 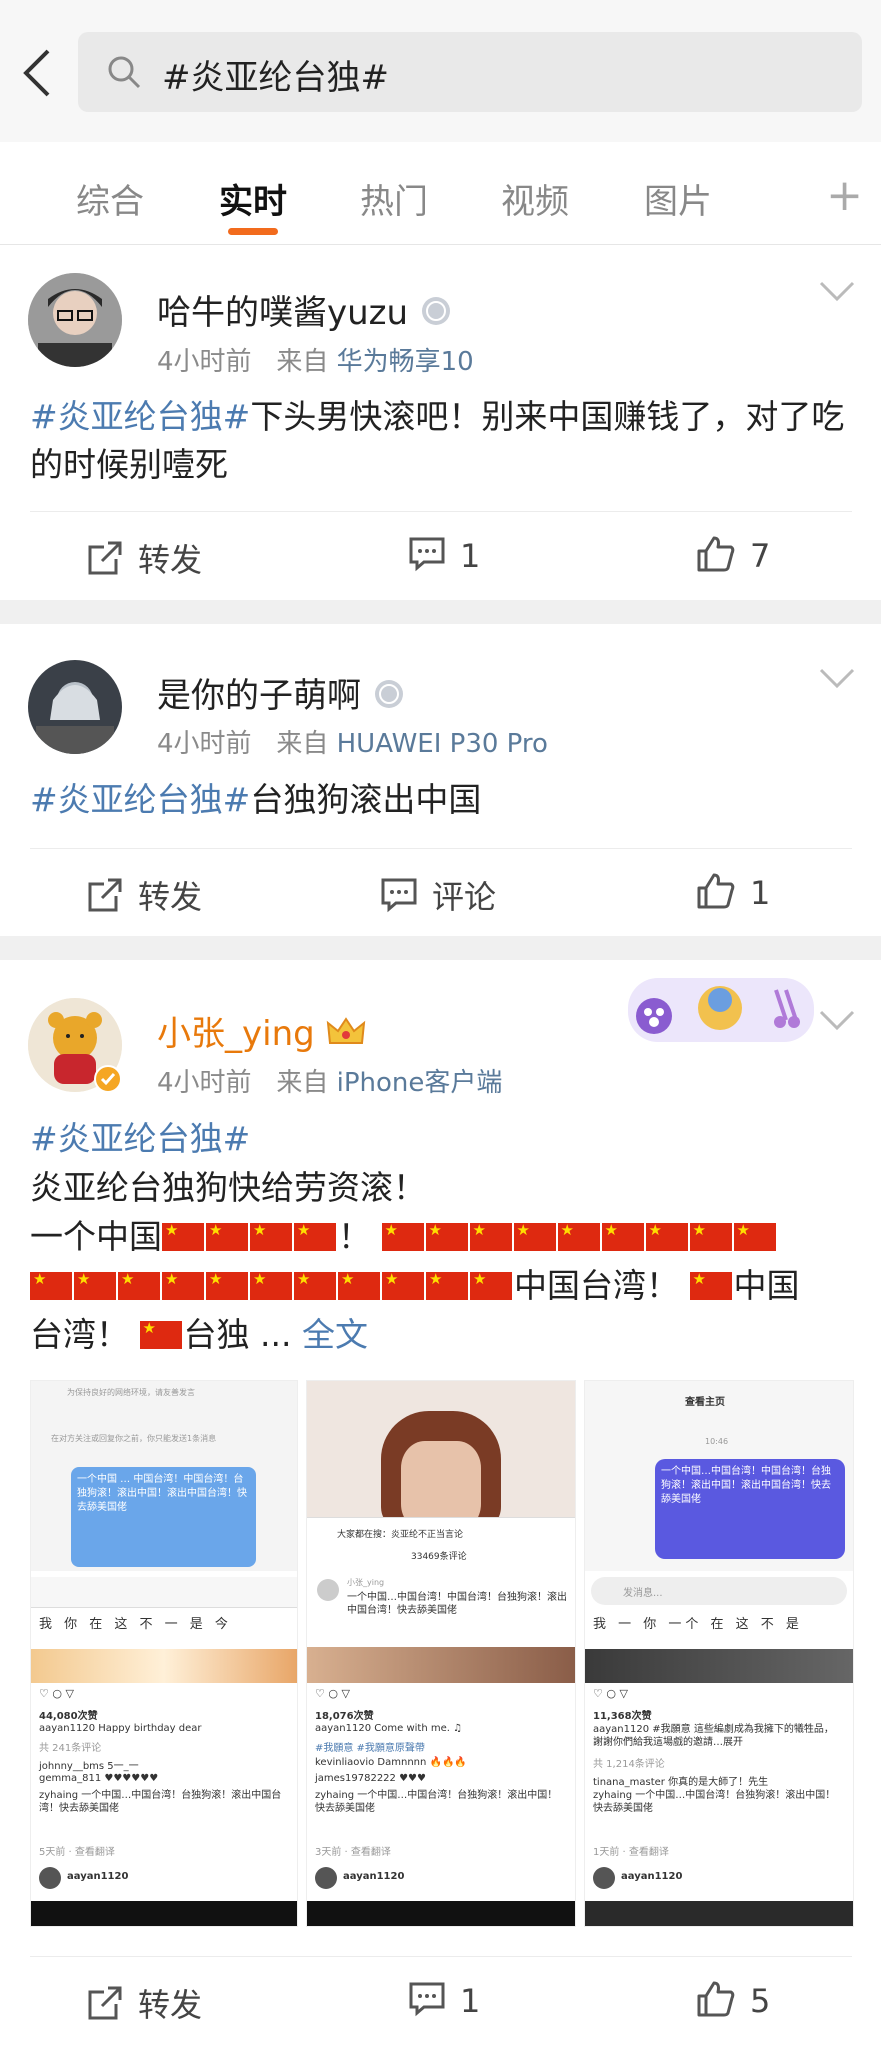 What do you see at coordinates (535, 198) in the screenshot?
I see `tab-video: 视频` at bounding box center [535, 198].